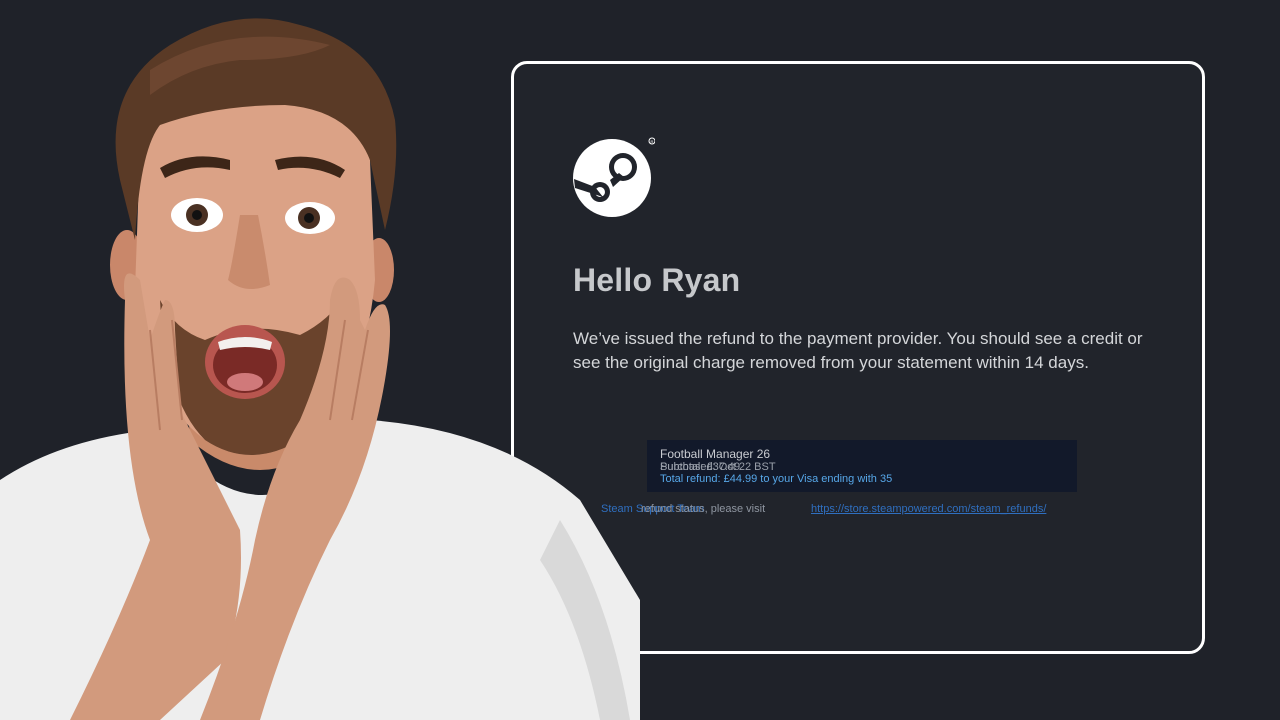 This screenshot has width=1280, height=720. What do you see at coordinates (703, 509) in the screenshot?
I see `footer-text: refund status, please visit` at bounding box center [703, 509].